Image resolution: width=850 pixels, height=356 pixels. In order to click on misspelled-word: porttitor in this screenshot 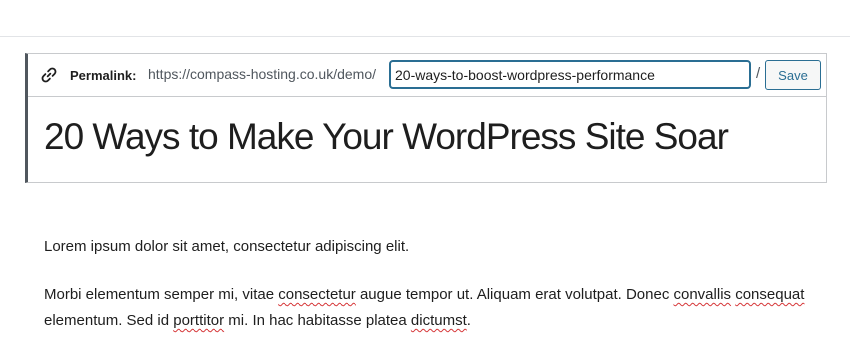, I will do `click(199, 320)`.